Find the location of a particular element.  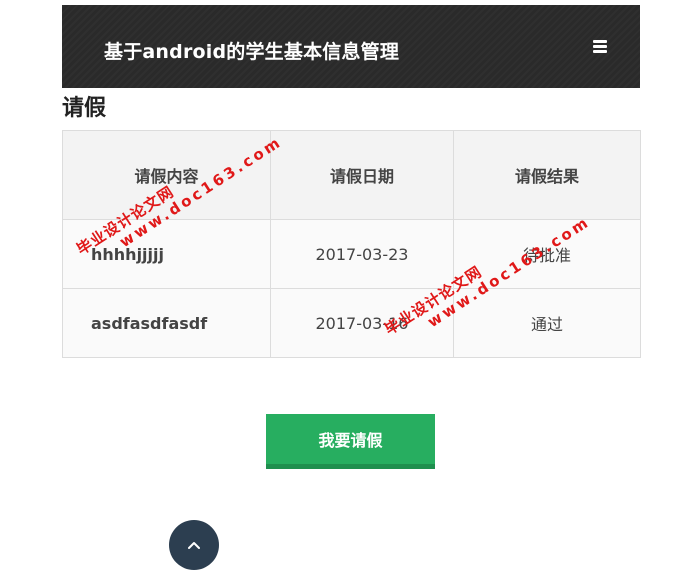

table-row: asdfasdfasdf 2017-03-16 通过 is located at coordinates (351, 323).